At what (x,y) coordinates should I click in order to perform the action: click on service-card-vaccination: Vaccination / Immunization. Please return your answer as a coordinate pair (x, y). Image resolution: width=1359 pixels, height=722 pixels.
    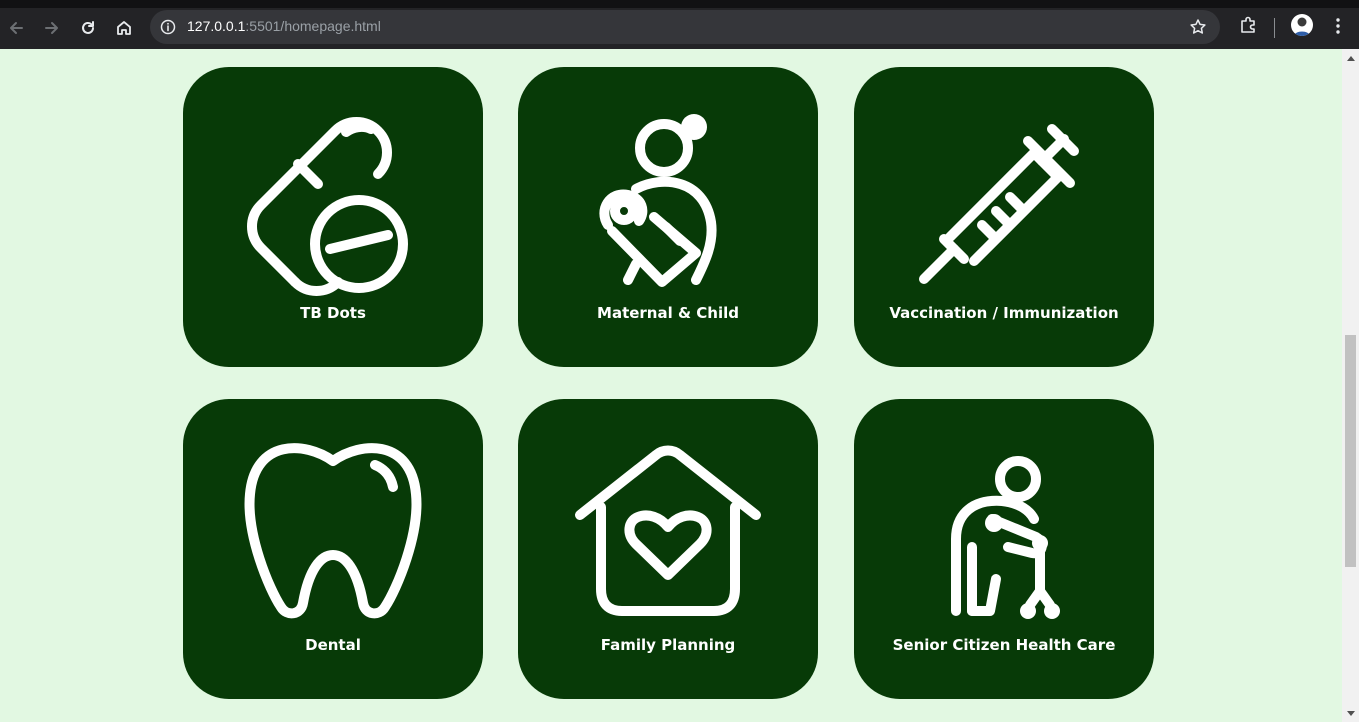
    Looking at the image, I should click on (1004, 217).